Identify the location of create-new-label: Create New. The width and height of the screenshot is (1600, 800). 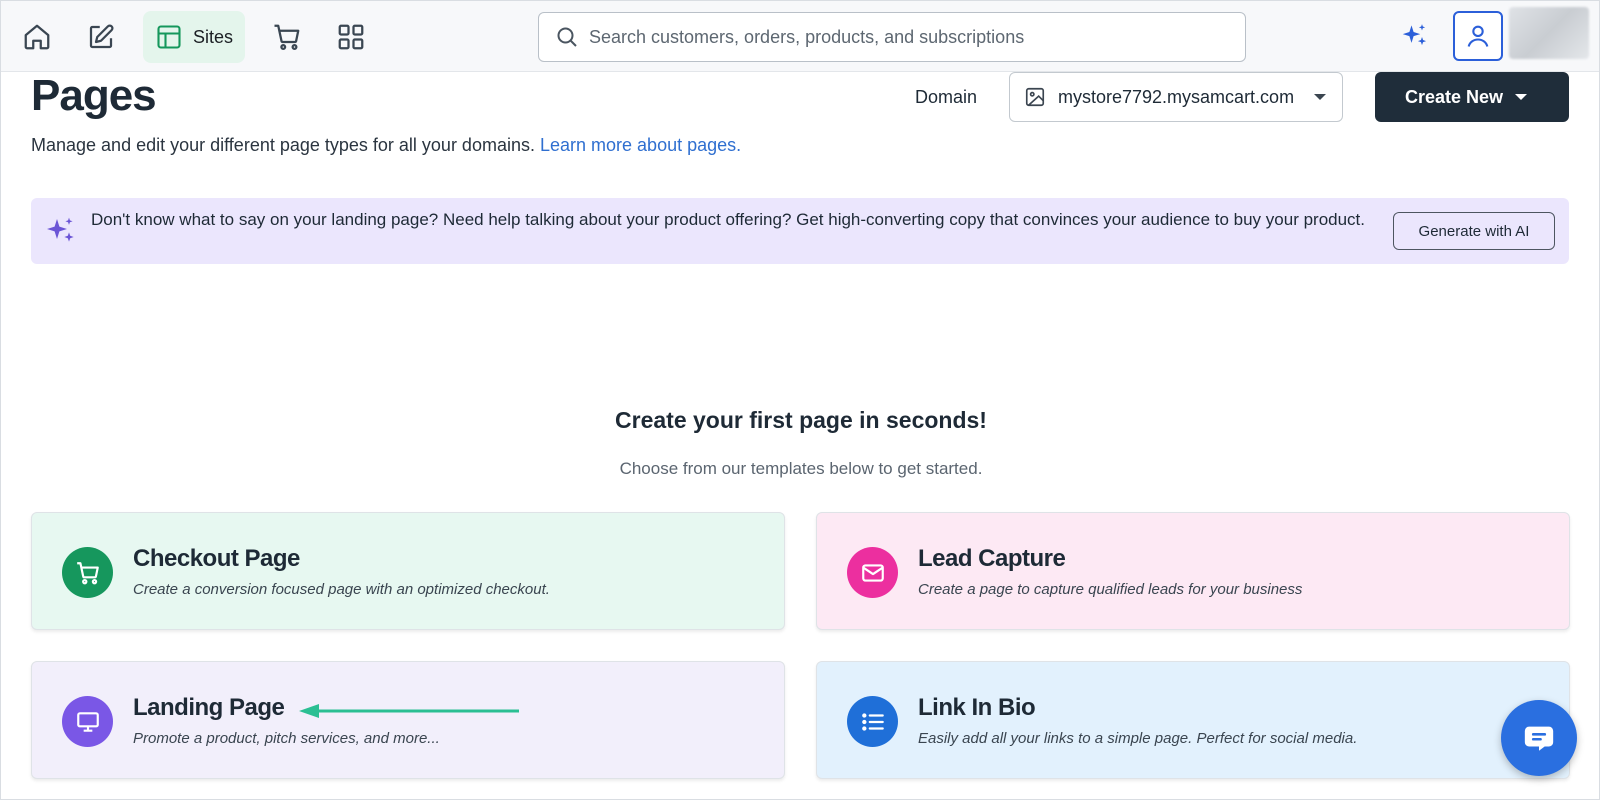
(1454, 96).